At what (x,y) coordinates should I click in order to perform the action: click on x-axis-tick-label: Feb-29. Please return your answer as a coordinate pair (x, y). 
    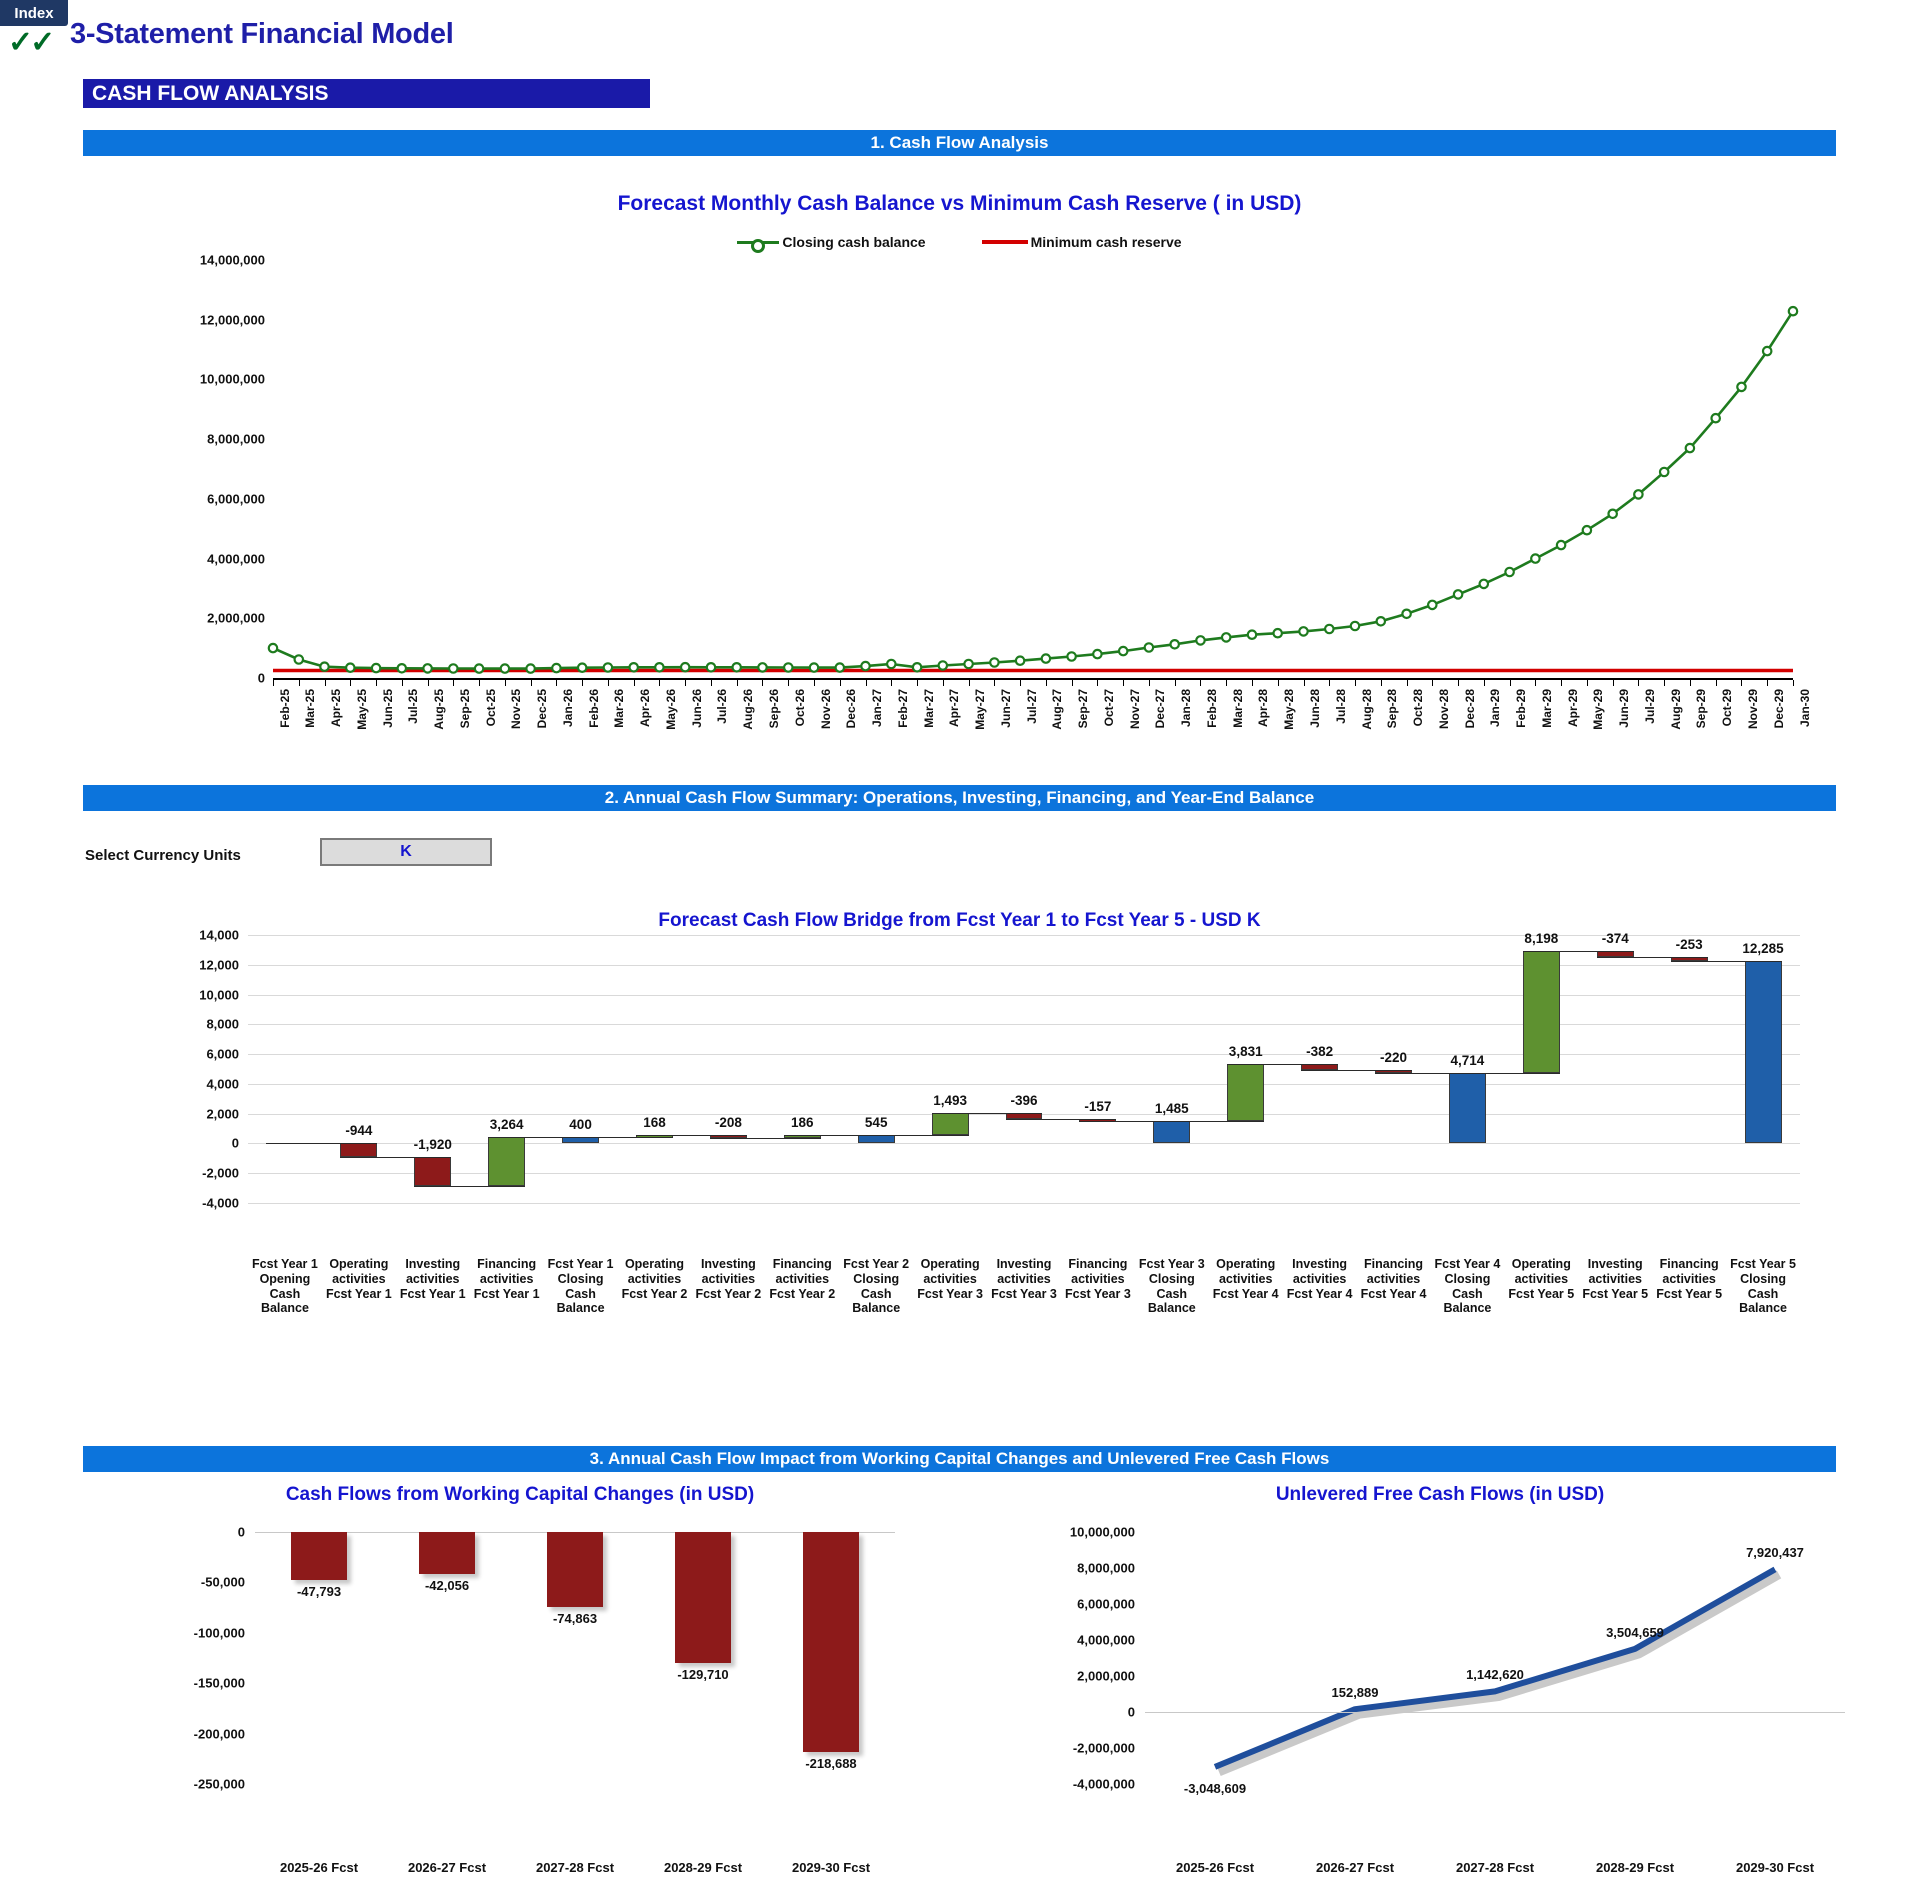
    Looking at the image, I should click on (1521, 708).